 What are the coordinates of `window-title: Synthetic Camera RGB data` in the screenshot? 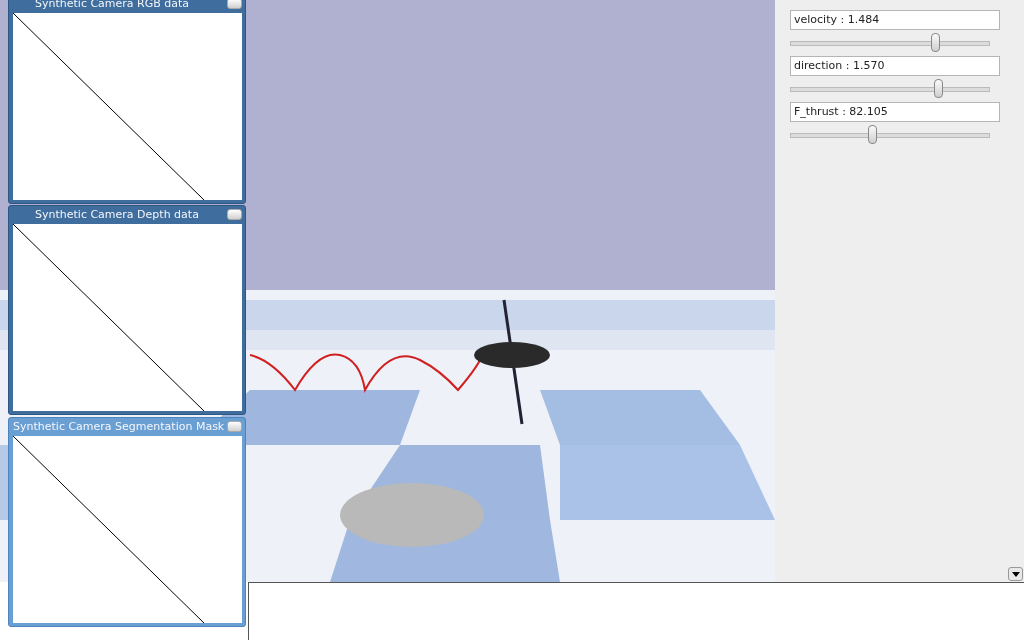 It's located at (112, 5).